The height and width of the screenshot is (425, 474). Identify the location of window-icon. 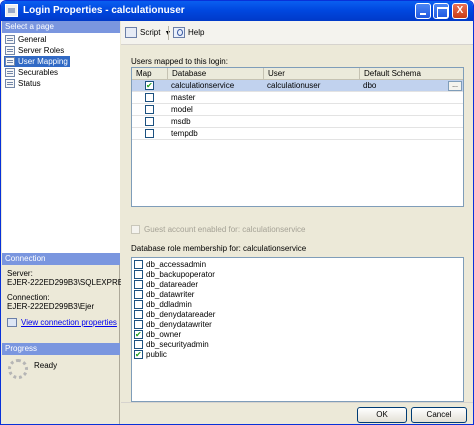
(11, 10).